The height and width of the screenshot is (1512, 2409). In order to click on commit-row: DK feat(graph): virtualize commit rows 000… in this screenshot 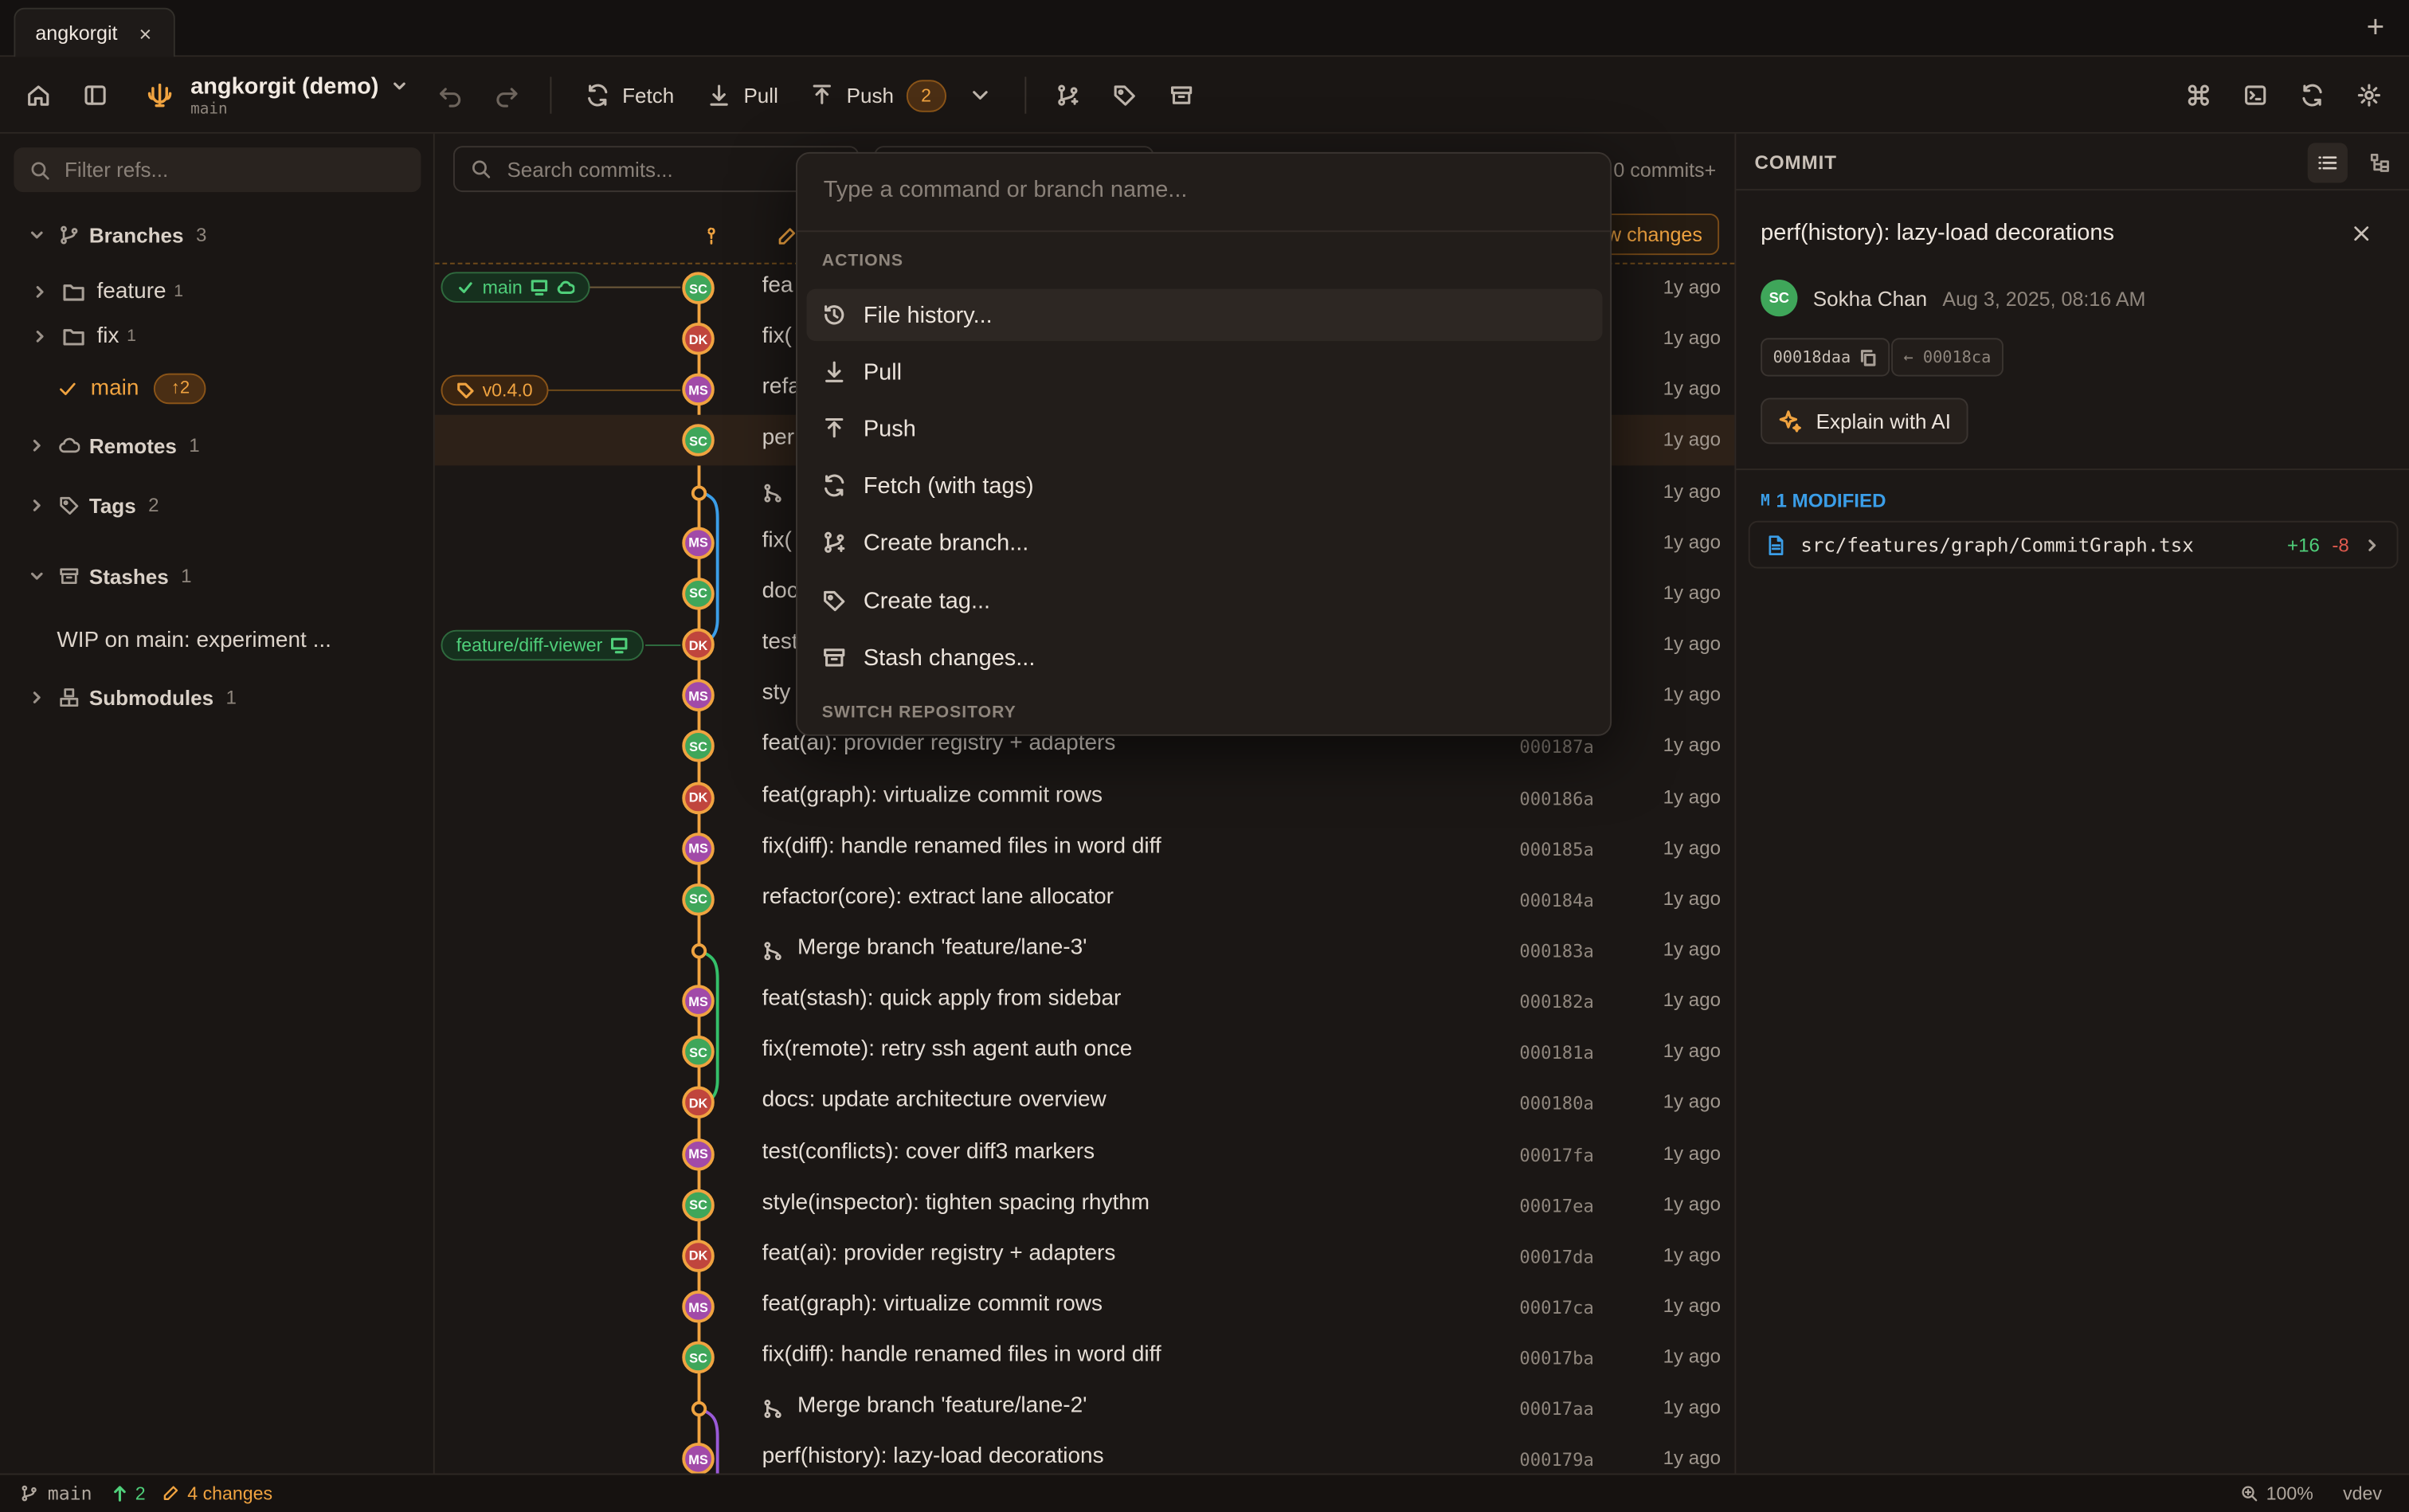, I will do `click(1085, 797)`.